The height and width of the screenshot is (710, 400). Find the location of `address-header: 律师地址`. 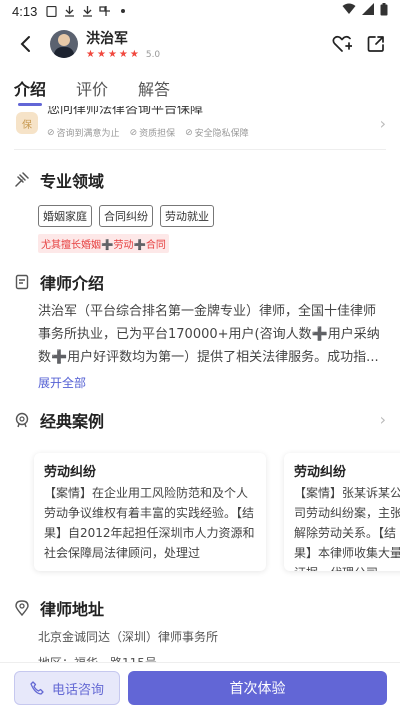

address-header: 律师地址 is located at coordinates (59, 608).